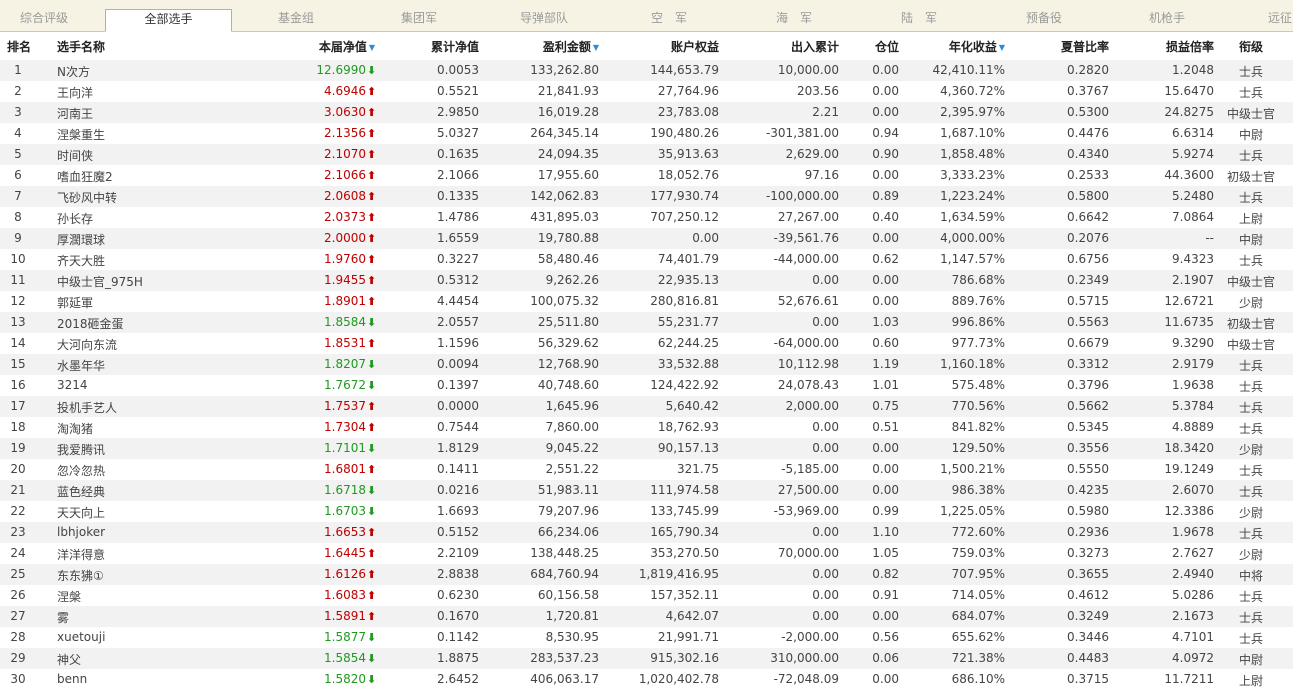  What do you see at coordinates (919, 20) in the screenshot?
I see `tab-army: 陆 军` at bounding box center [919, 20].